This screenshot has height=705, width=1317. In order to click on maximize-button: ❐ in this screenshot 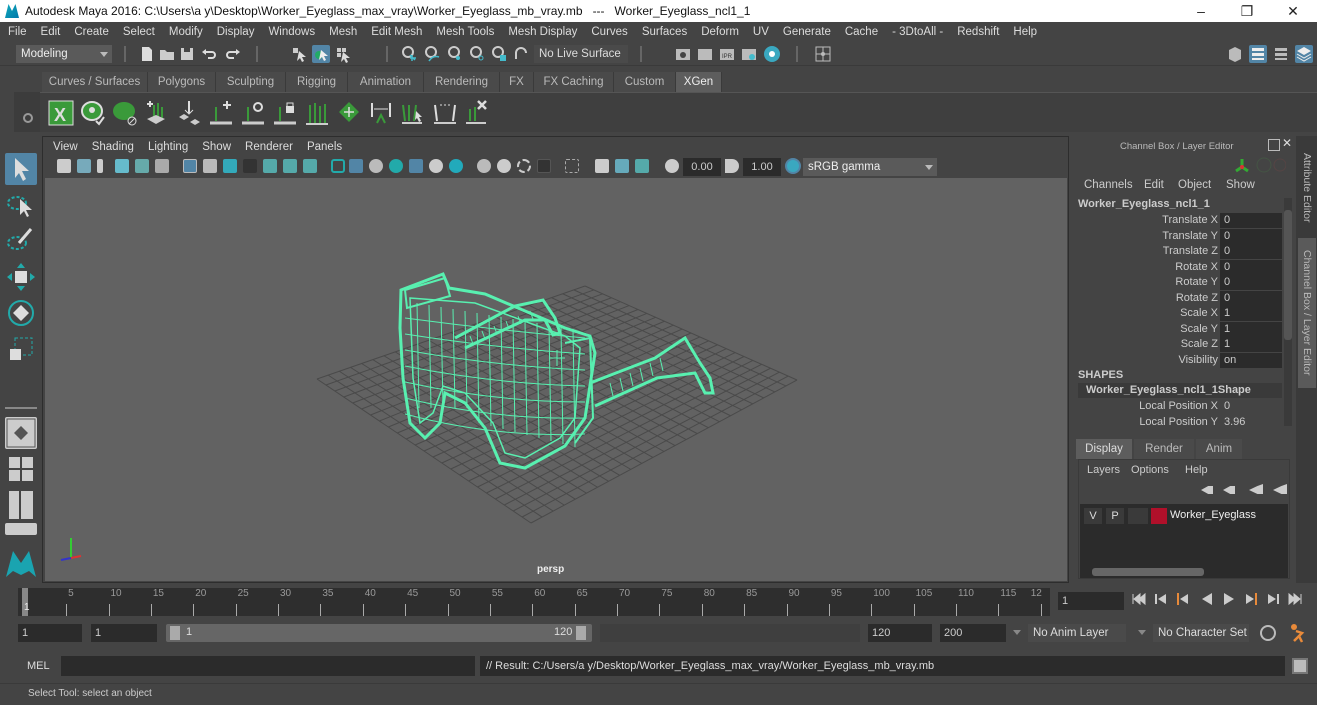, I will do `click(1247, 11)`.